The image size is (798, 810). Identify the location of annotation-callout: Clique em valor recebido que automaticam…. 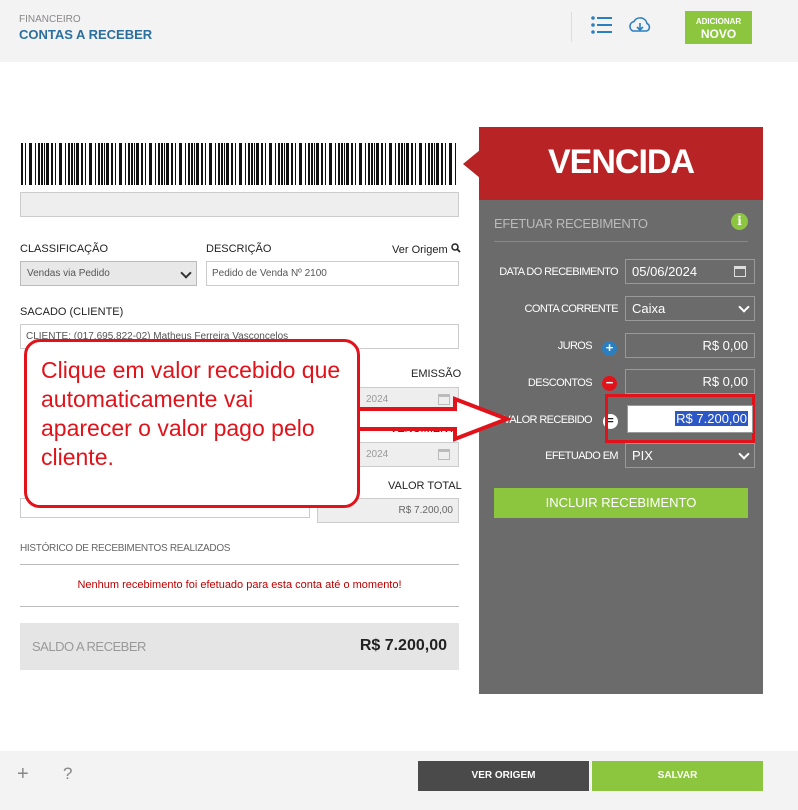
(192, 423).